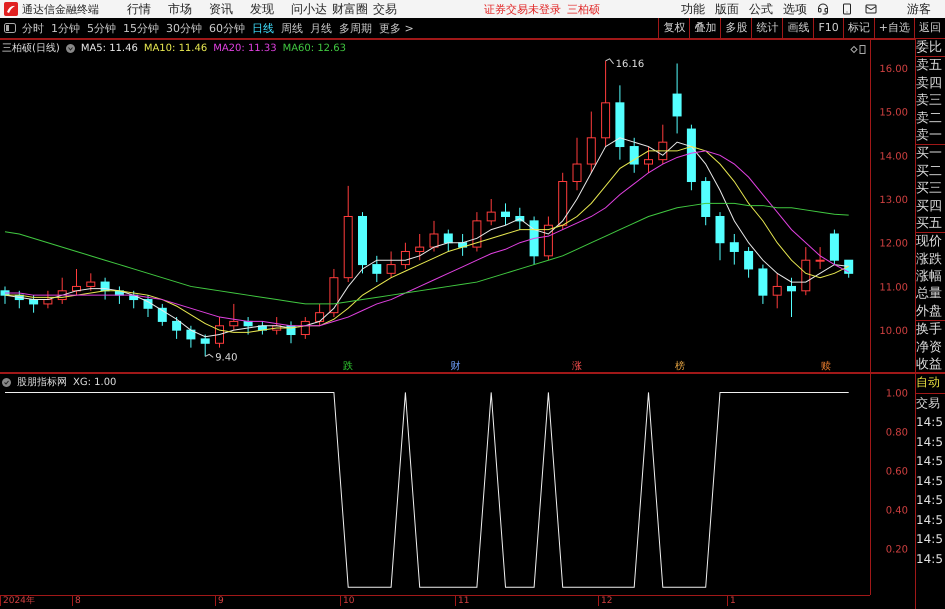 The height and width of the screenshot is (609, 945). I want to click on signal-label: 赎, so click(825, 366).